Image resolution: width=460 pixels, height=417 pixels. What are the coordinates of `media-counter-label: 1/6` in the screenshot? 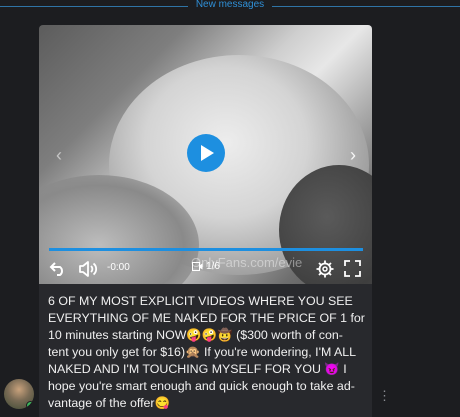 It's located at (213, 266).